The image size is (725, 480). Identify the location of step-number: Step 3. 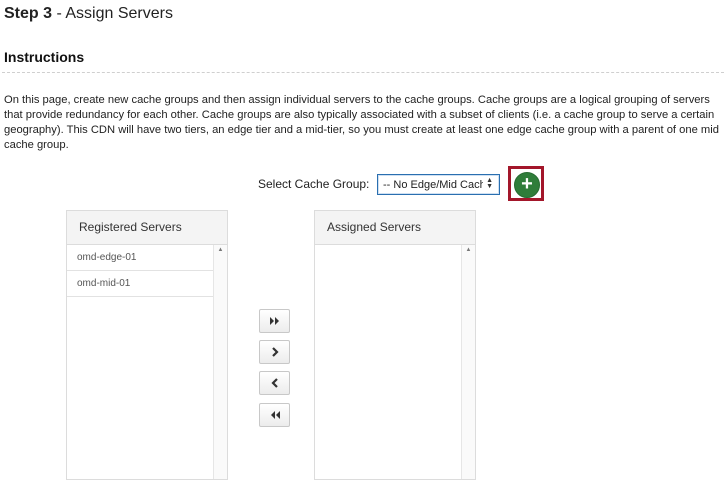
(28, 13).